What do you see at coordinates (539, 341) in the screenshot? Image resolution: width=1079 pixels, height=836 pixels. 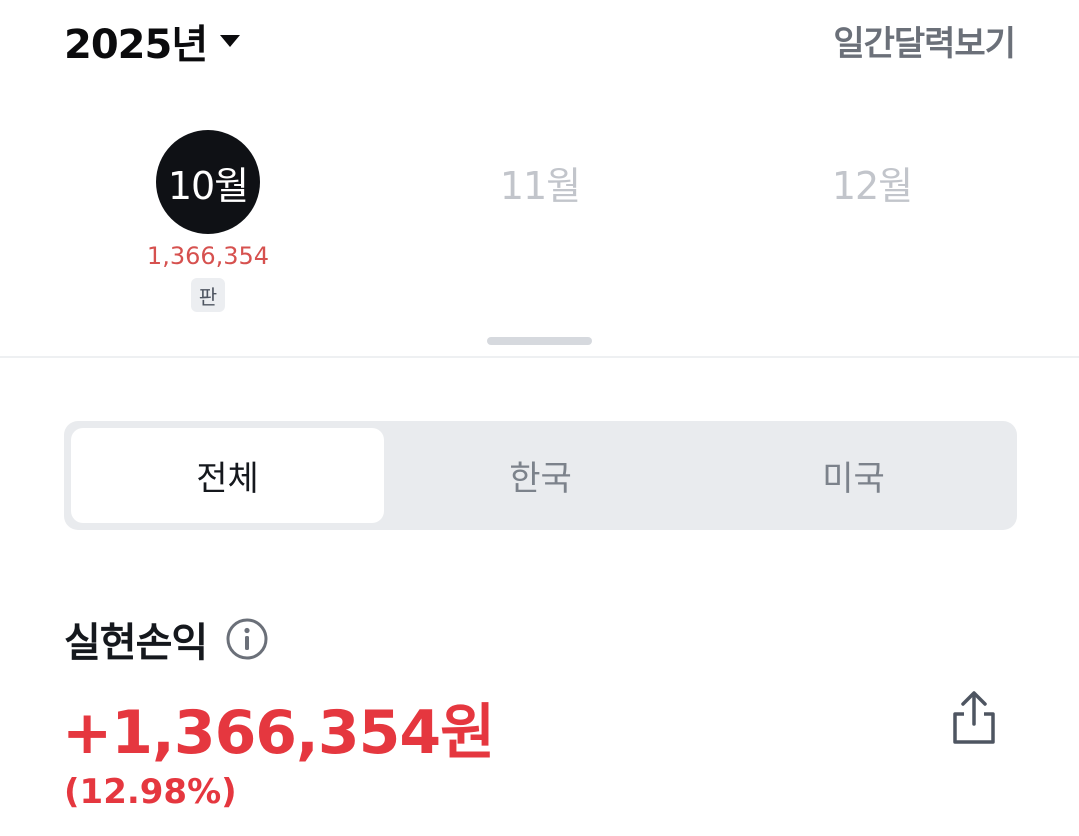 I see `drag-handle` at bounding box center [539, 341].